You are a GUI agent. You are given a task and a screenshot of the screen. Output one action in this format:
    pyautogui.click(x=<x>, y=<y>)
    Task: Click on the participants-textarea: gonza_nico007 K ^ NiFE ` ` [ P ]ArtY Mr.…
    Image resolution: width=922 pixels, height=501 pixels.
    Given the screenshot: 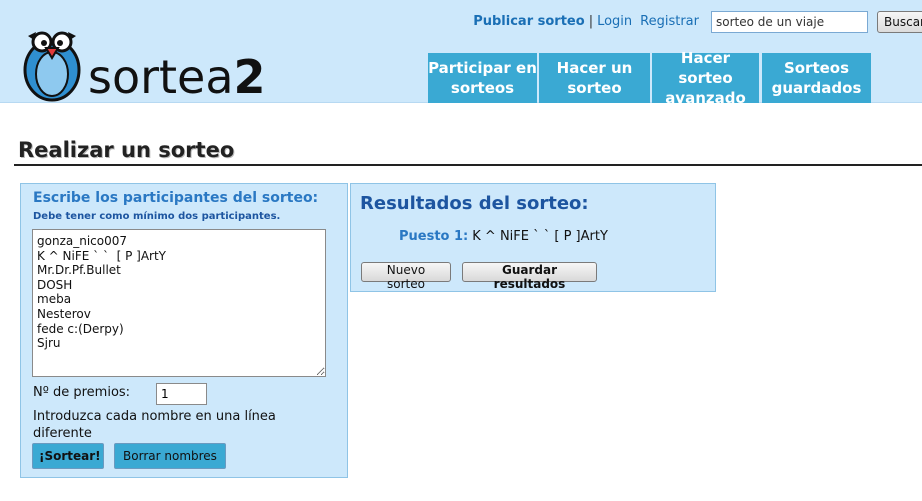 What is the action you would take?
    pyautogui.click(x=179, y=303)
    